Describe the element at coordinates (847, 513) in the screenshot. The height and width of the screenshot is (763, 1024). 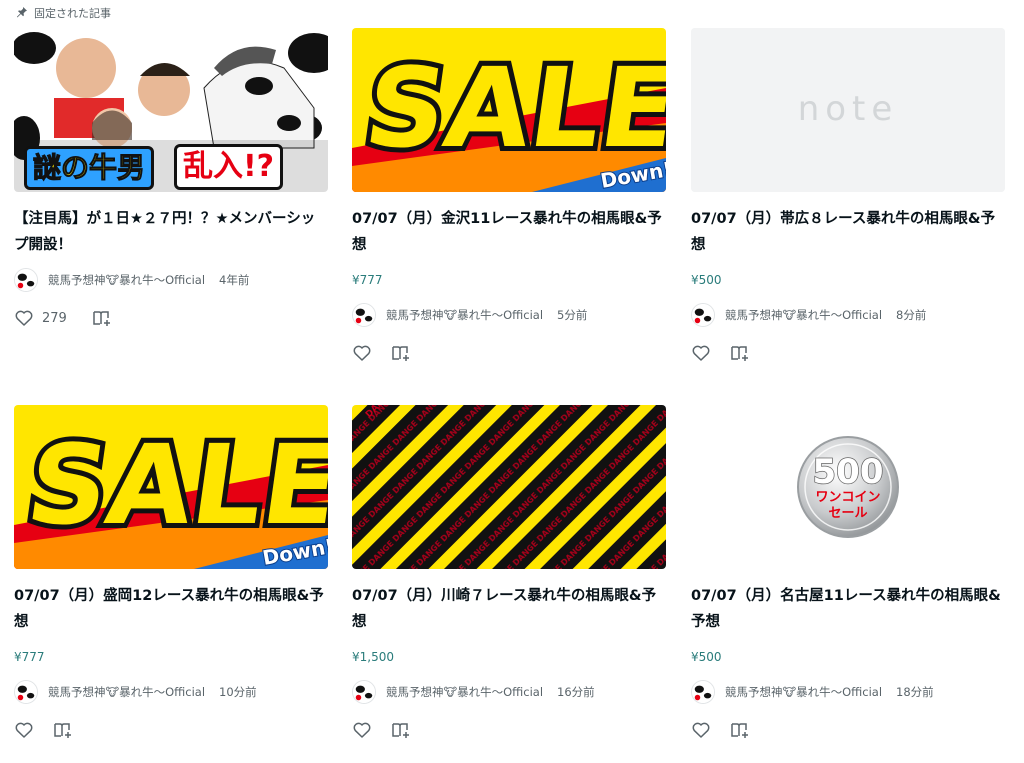
I see `coin-sale-text: セール` at that location.